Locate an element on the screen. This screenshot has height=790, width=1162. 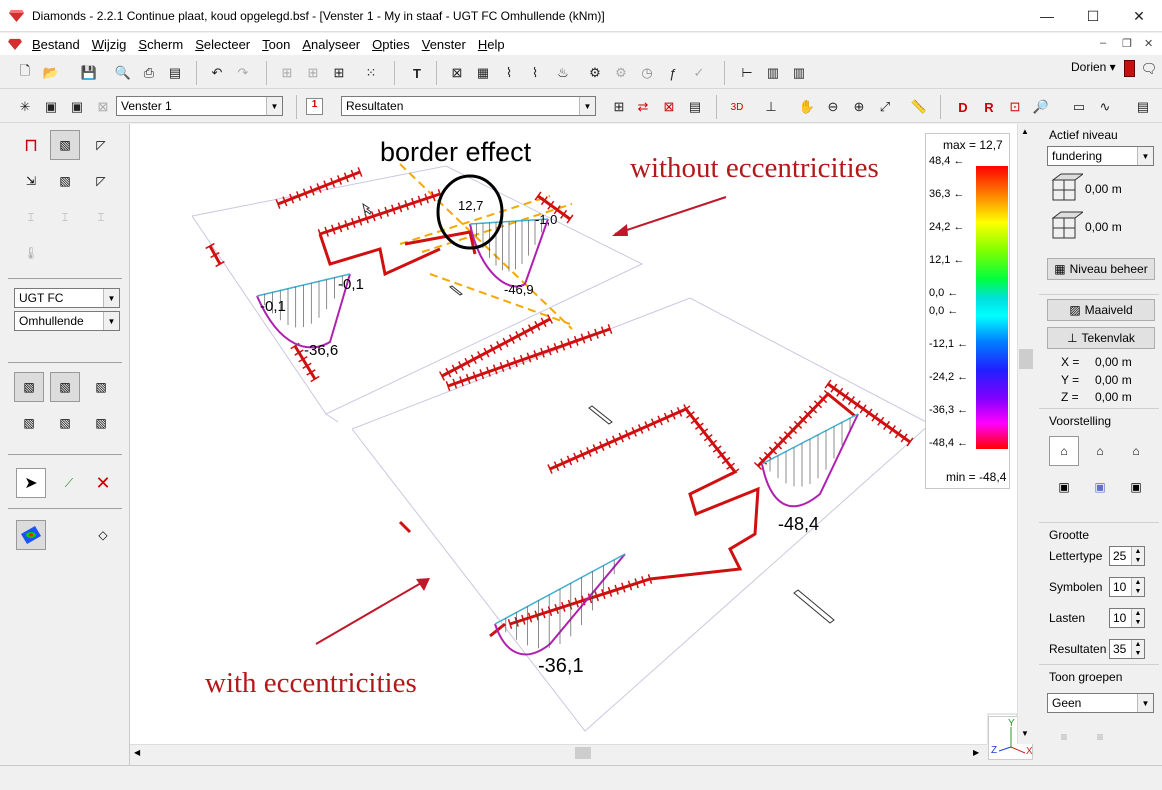
dark-view-icon: ▣ is located at coordinates (1136, 487).